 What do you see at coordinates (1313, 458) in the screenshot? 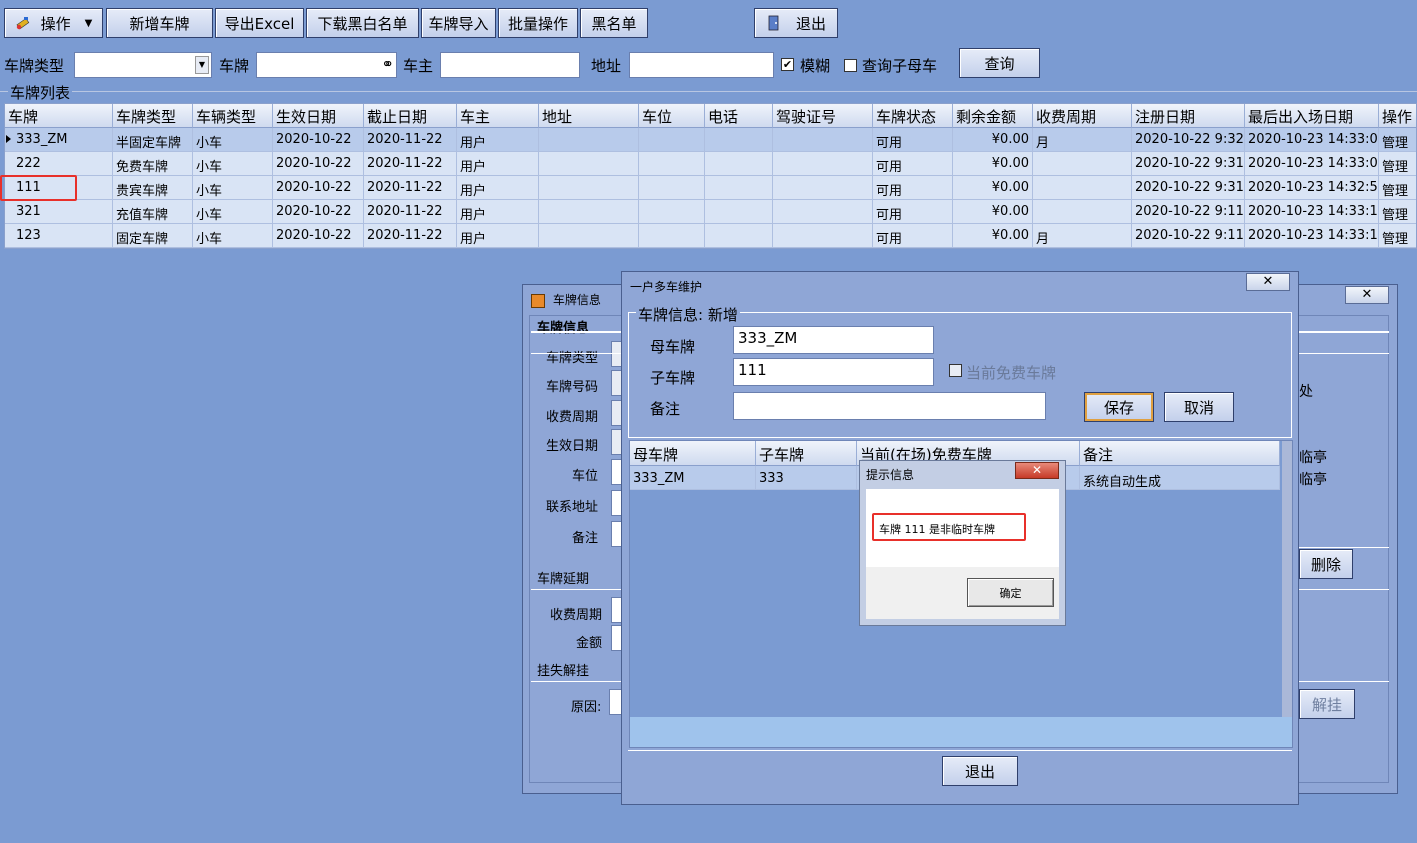
I see `peek-text-2: 临亭` at bounding box center [1313, 458].